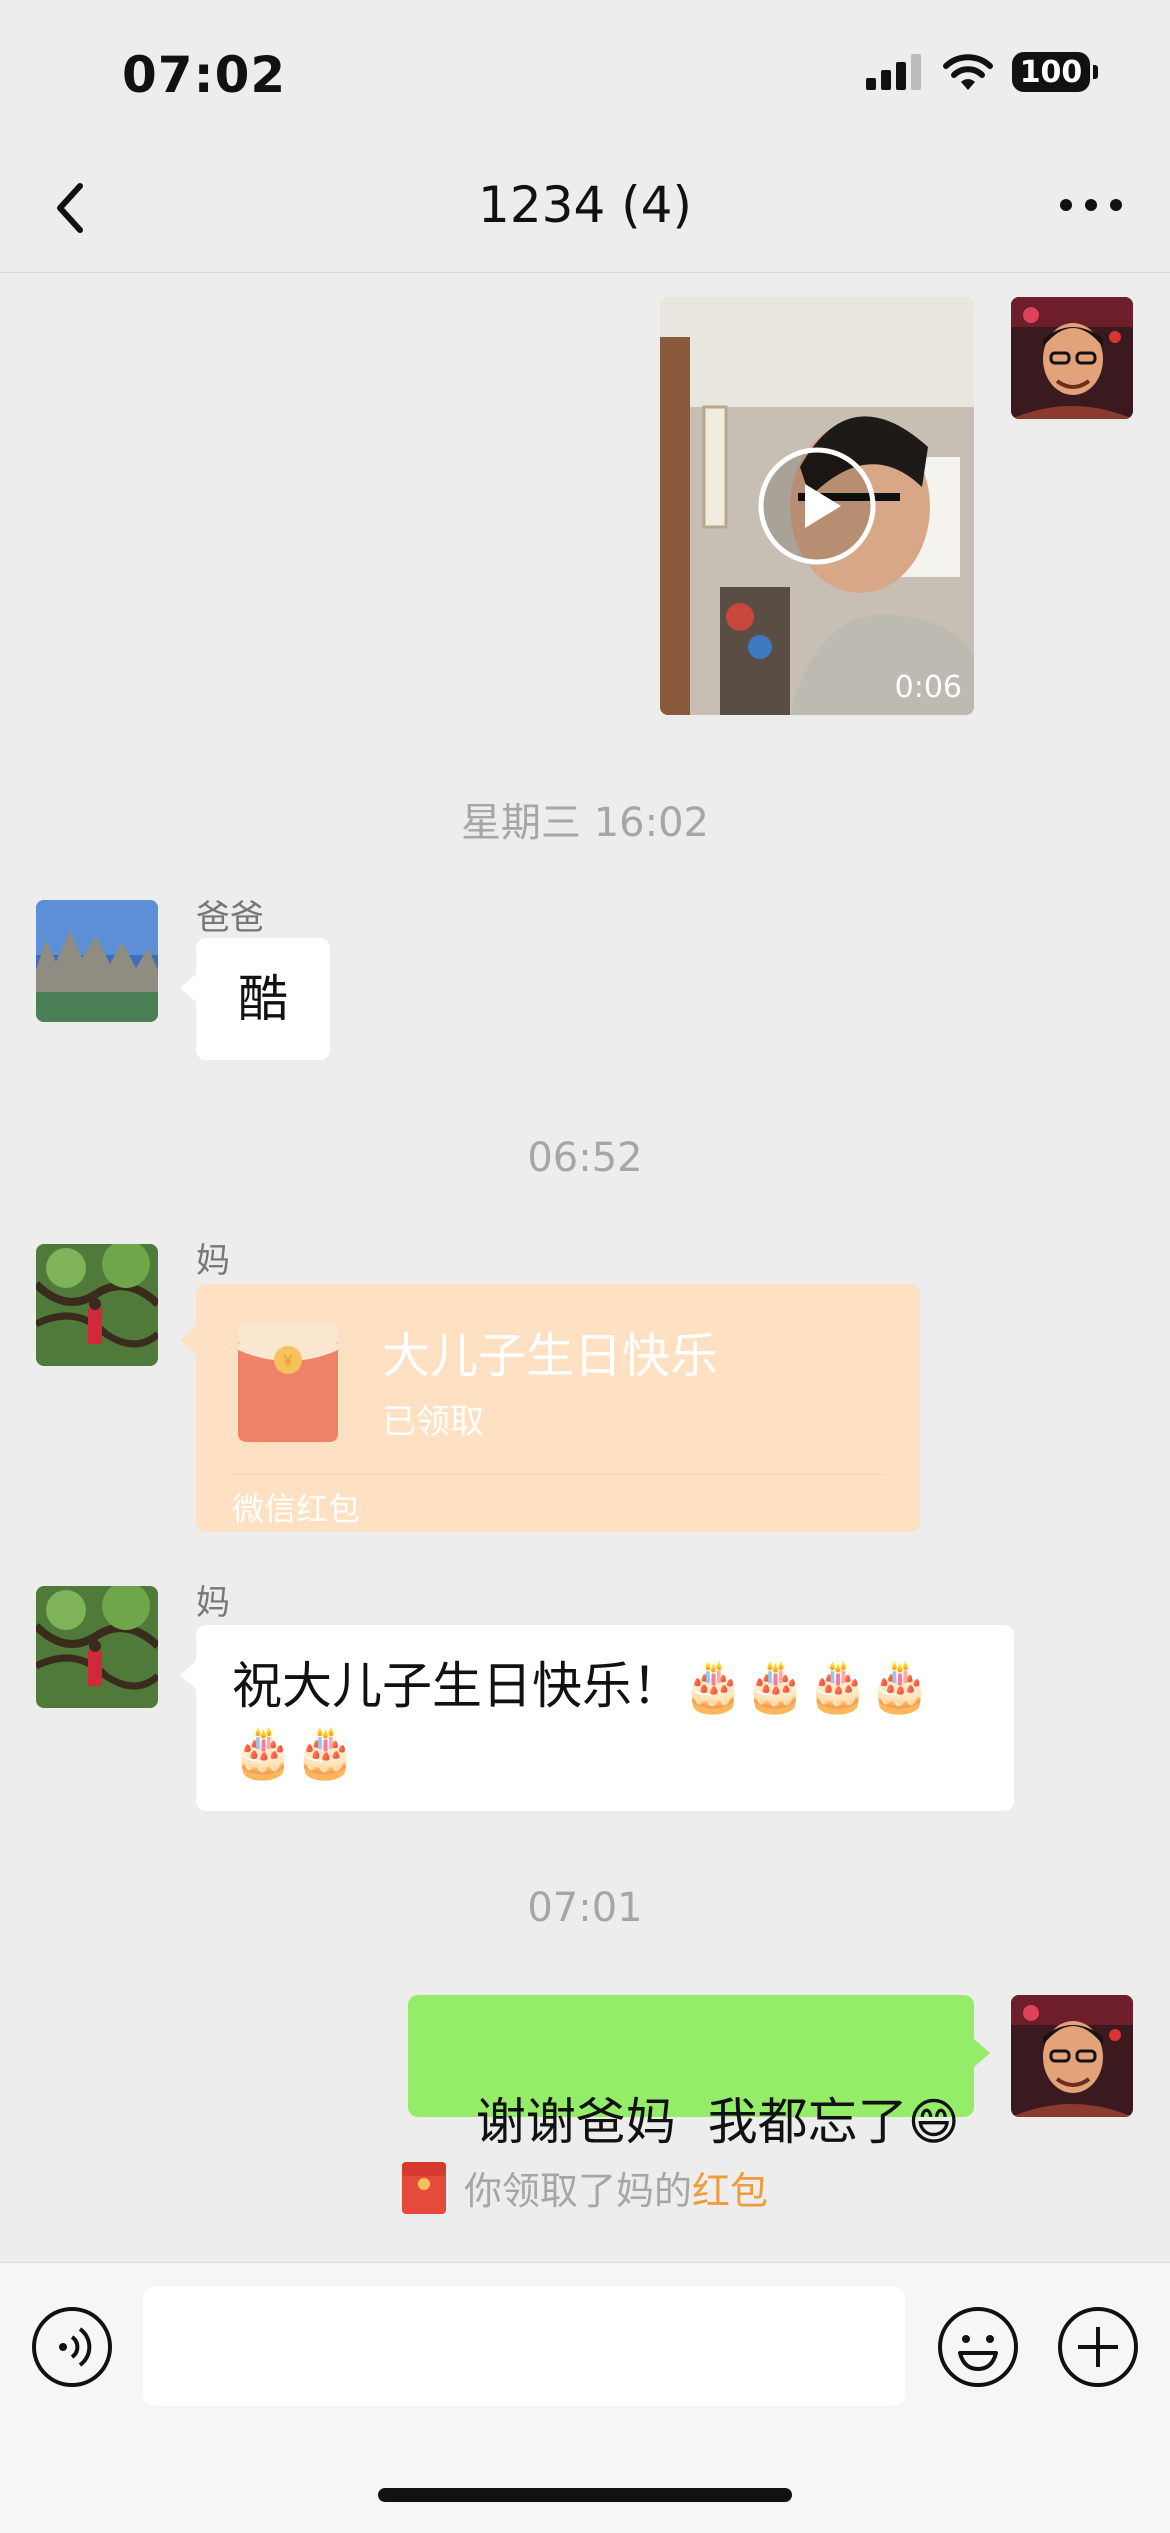 The height and width of the screenshot is (2533, 1170). I want to click on red-packet-footer: 微信红包, so click(296, 1509).